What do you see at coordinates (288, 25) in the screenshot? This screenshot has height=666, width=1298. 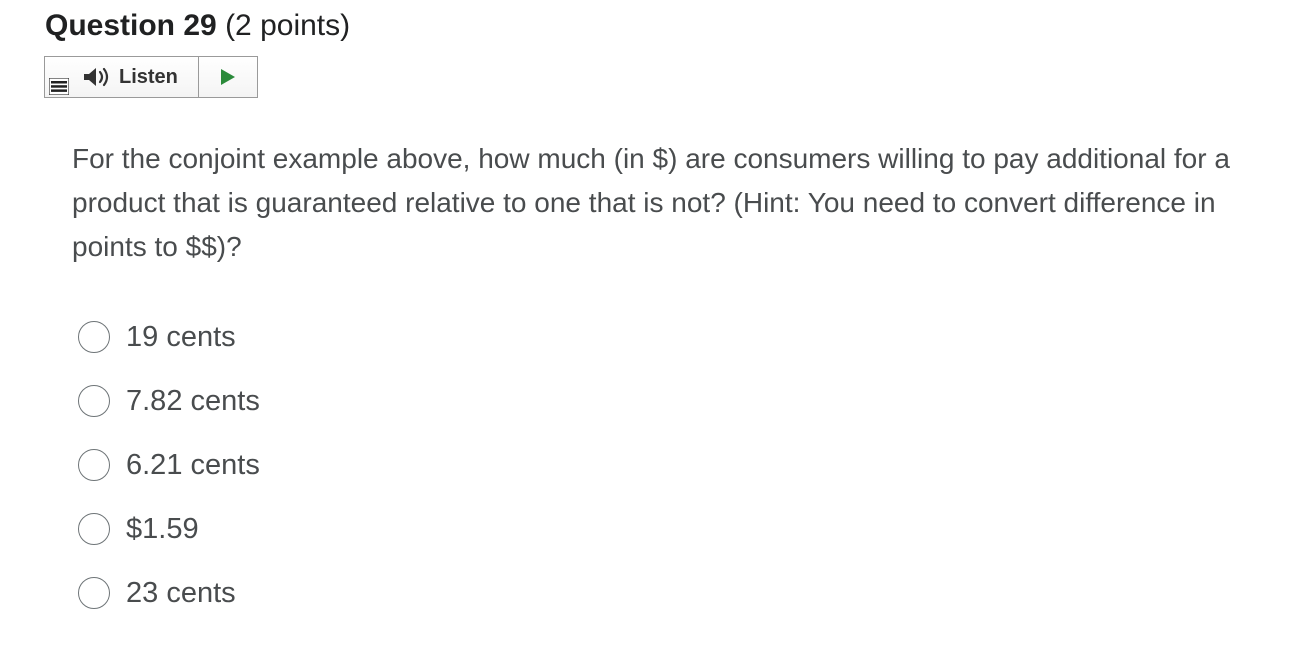 I see `question-points: (2 points)` at bounding box center [288, 25].